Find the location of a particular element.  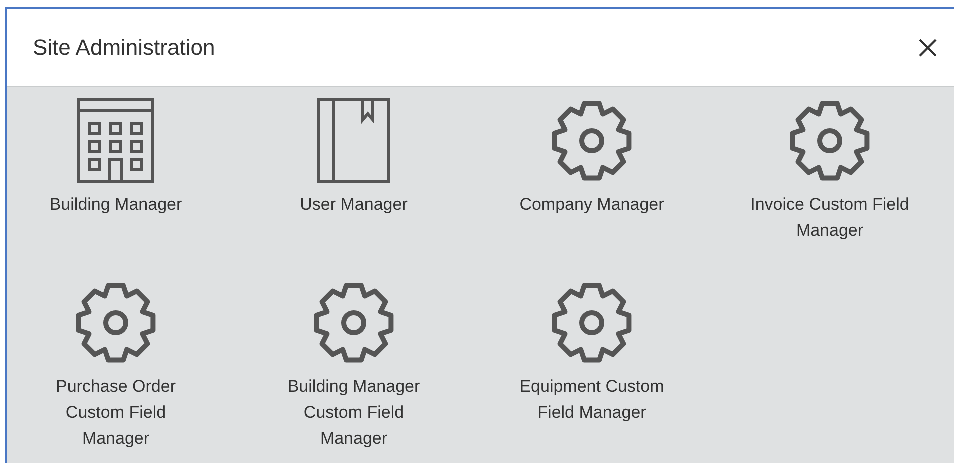

dialog-title: Site Administration is located at coordinates (124, 47).